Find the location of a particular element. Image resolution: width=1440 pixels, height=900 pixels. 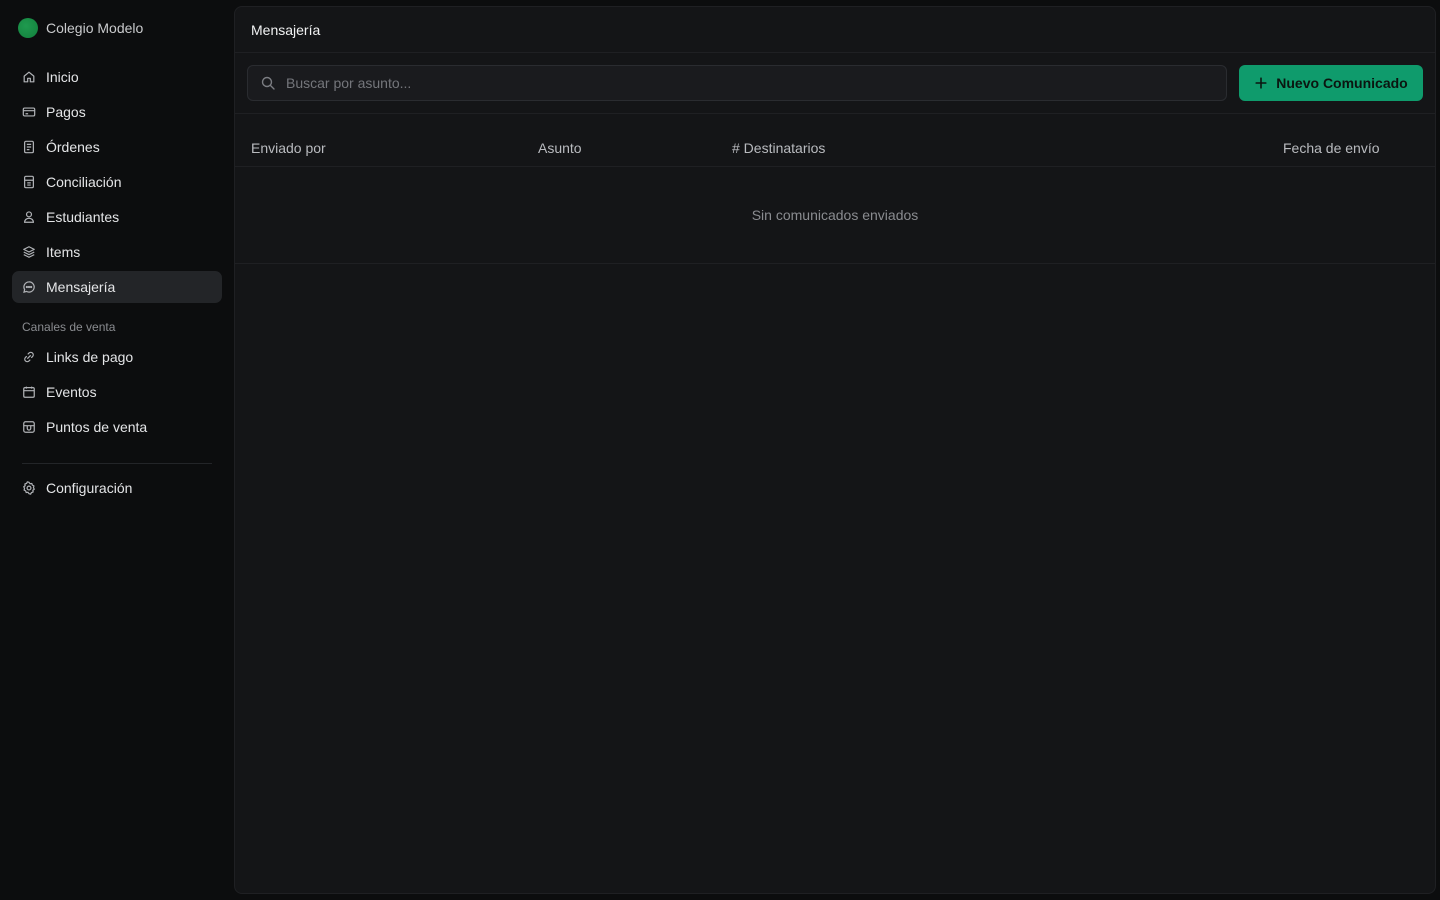

search-box is located at coordinates (737, 83).